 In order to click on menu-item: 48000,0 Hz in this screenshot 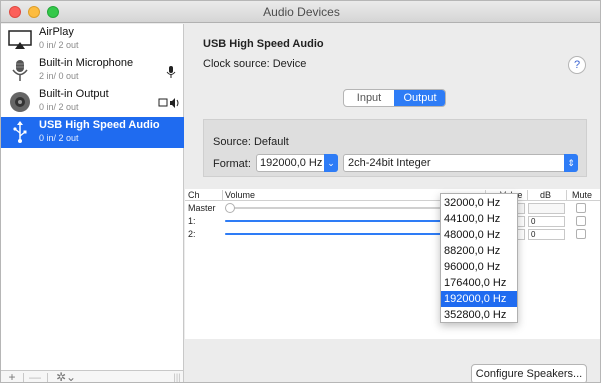, I will do `click(479, 235)`.